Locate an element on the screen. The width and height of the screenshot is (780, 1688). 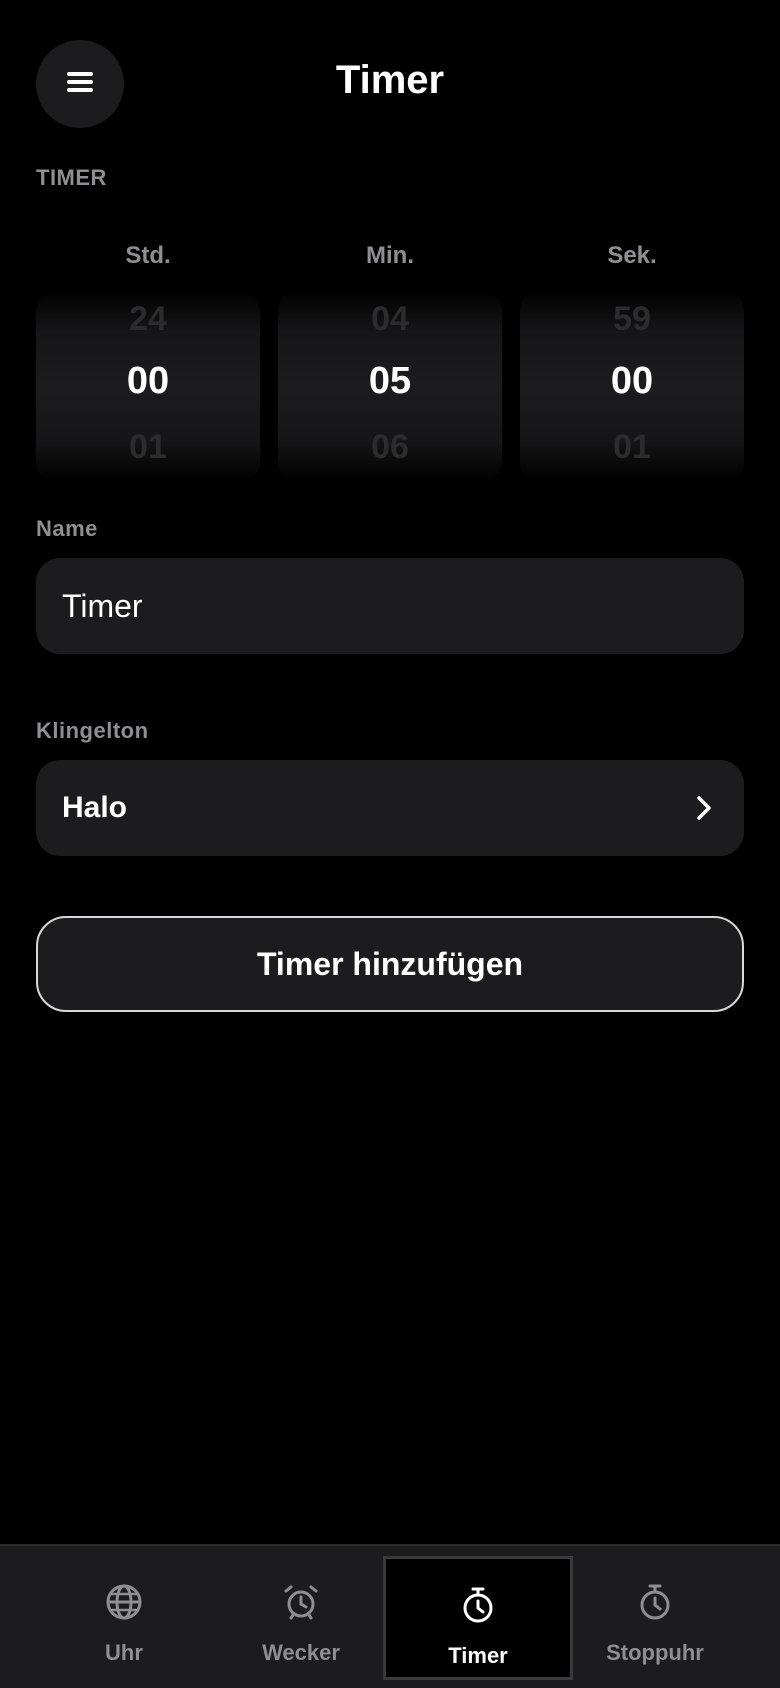
stopwatch-icon is located at coordinates (655, 1602).